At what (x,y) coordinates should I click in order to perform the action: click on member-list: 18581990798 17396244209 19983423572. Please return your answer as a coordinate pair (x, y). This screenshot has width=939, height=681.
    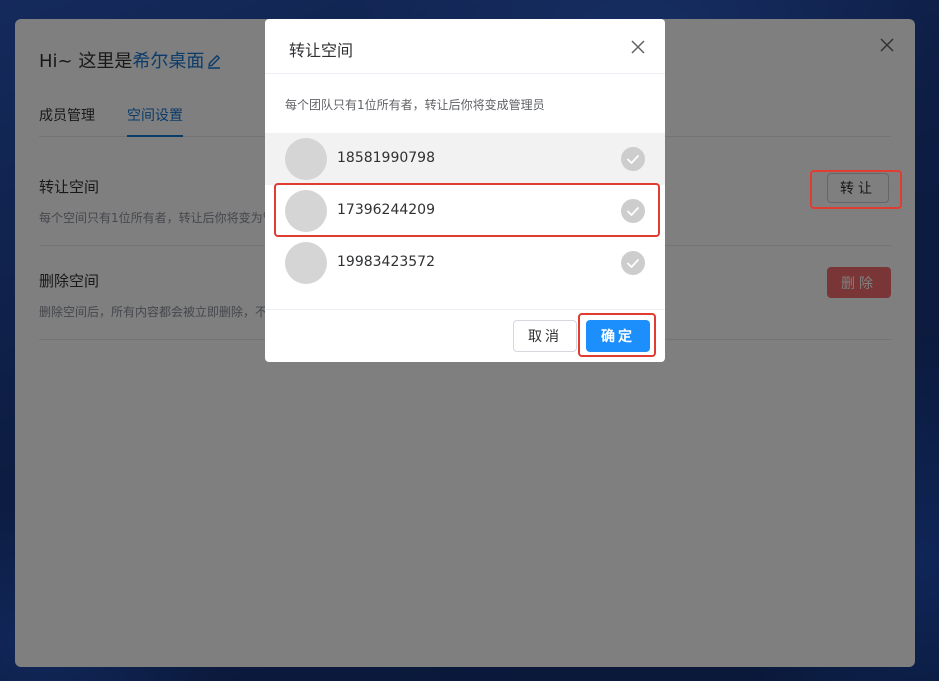
    Looking at the image, I should click on (465, 211).